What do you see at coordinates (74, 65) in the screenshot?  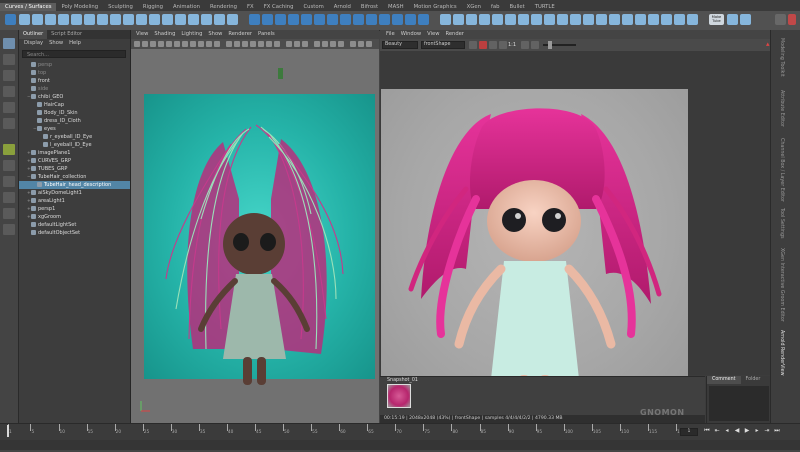 I see `outliner-item: persp` at bounding box center [74, 65].